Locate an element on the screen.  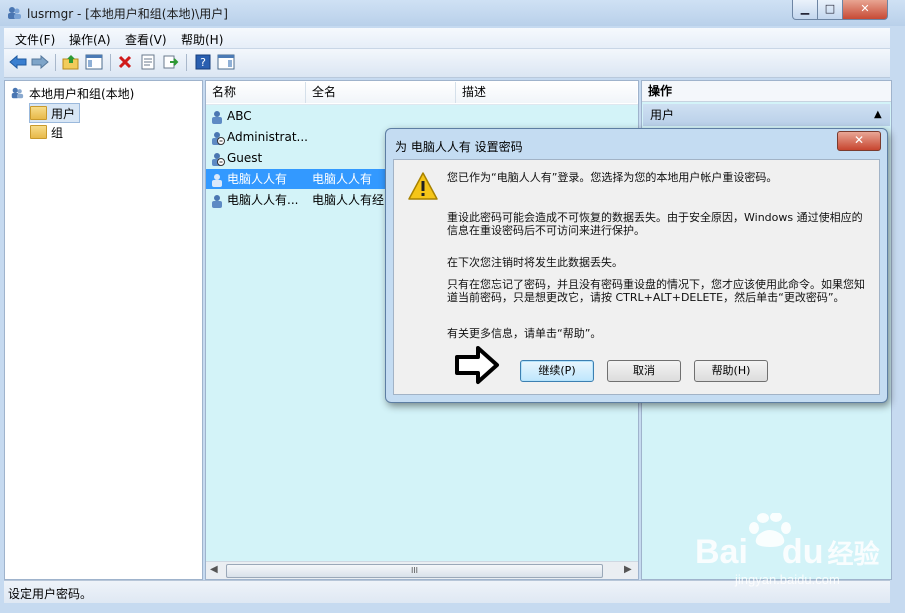
dialog-message-5: 有关更多信息，请单击“帮助”。 is located at coordinates (524, 333).